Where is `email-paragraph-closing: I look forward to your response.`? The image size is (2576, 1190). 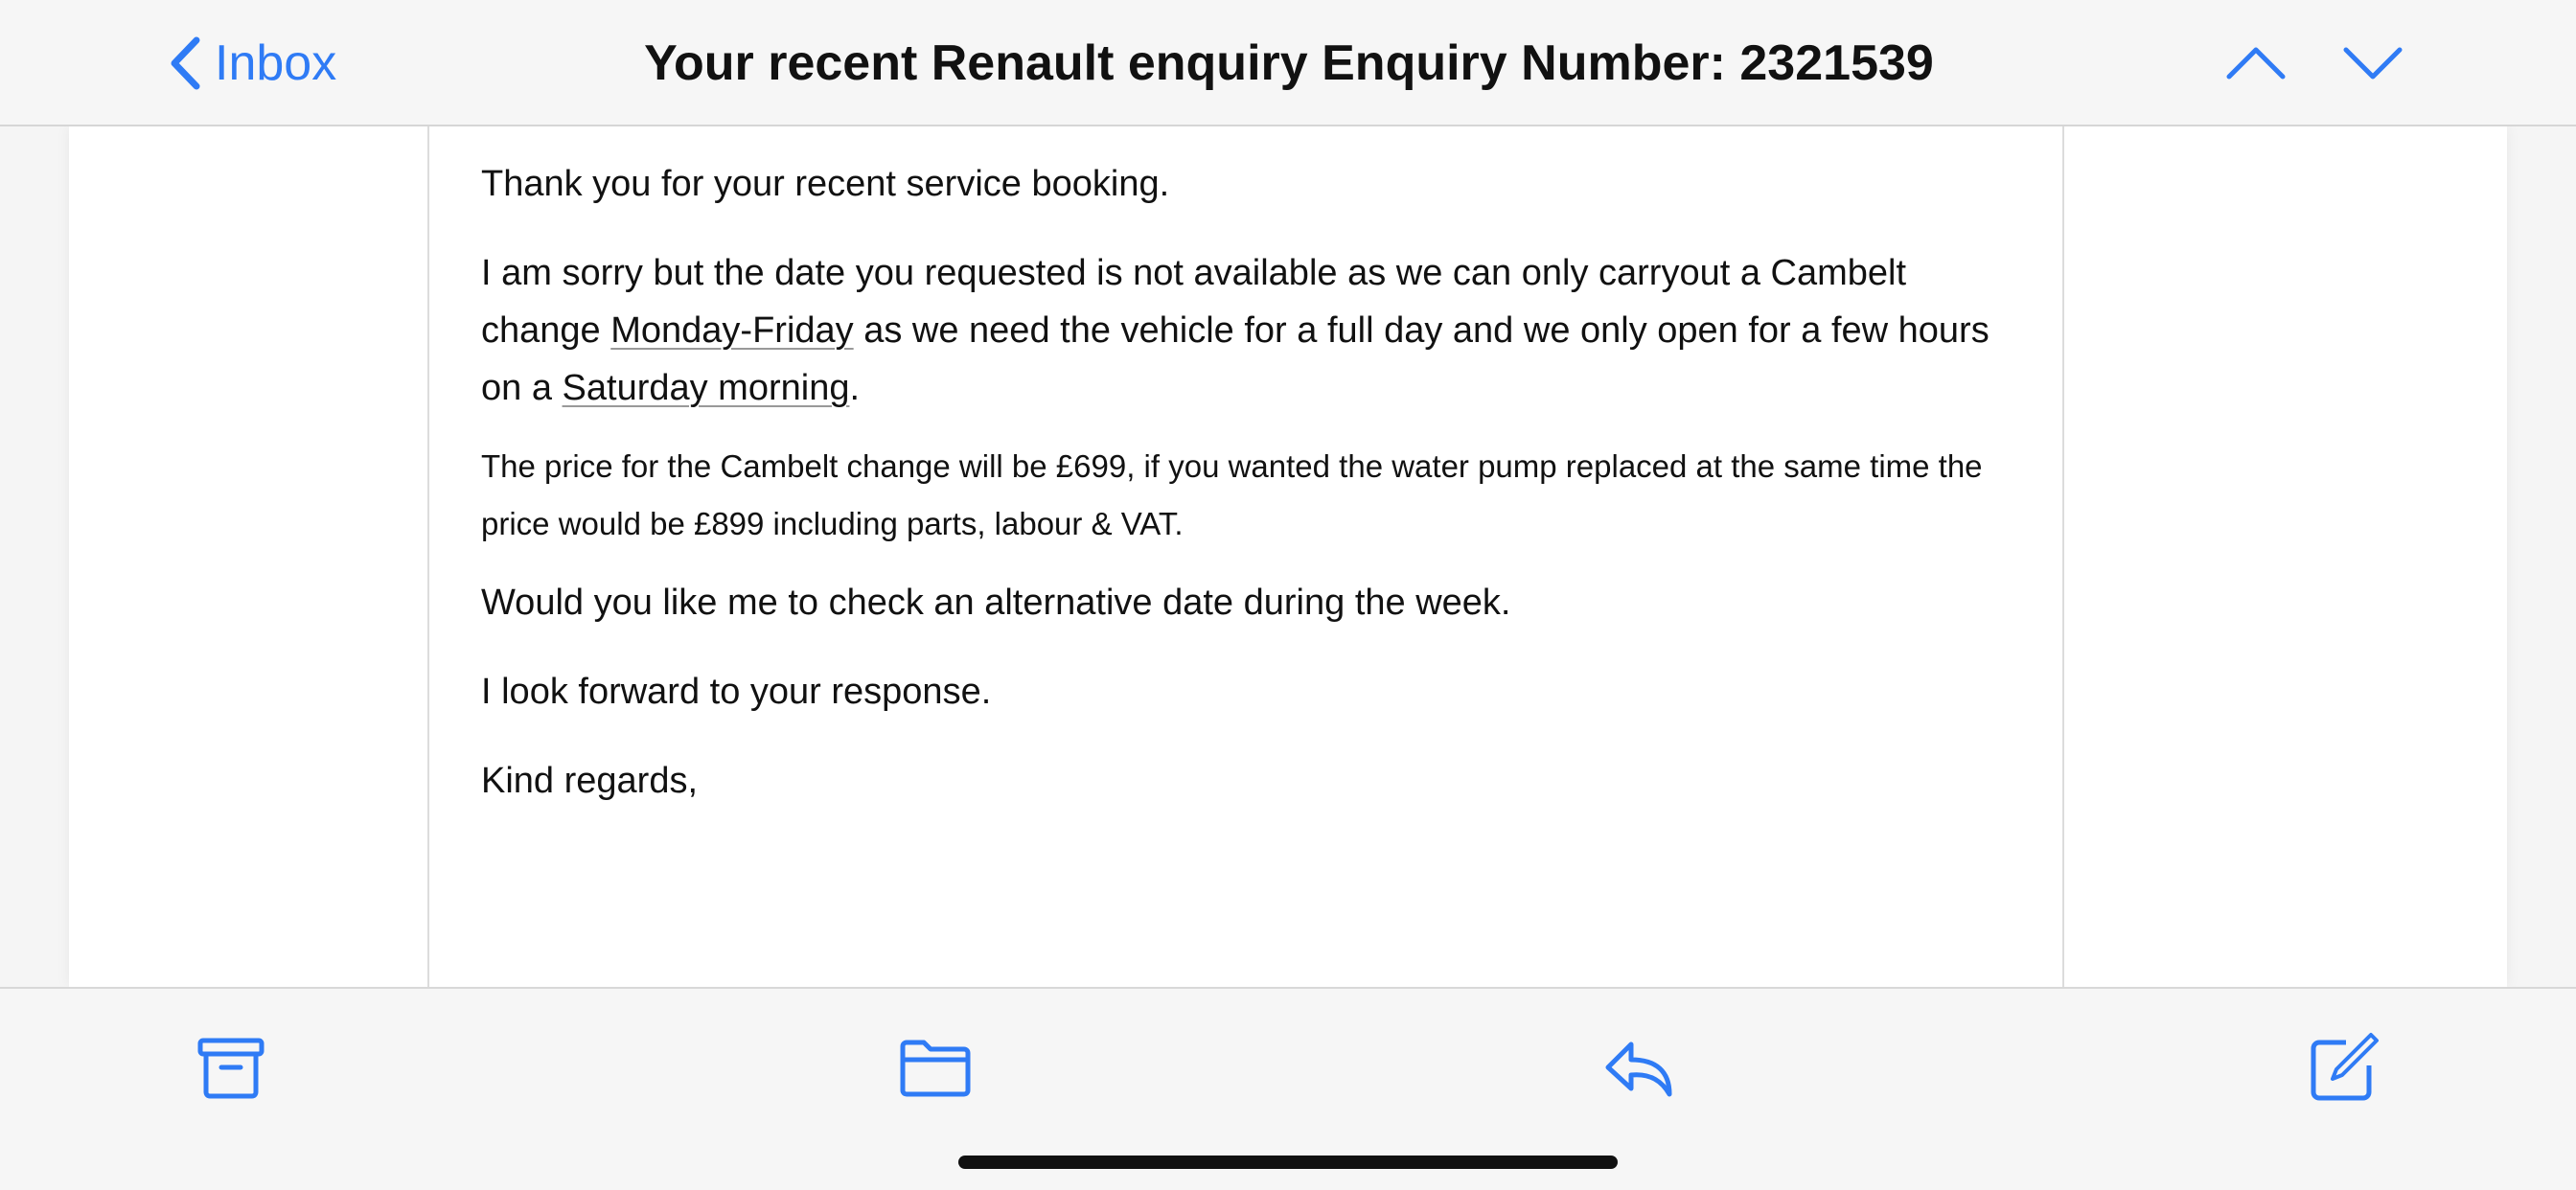 email-paragraph-closing: I look forward to your response. is located at coordinates (736, 692).